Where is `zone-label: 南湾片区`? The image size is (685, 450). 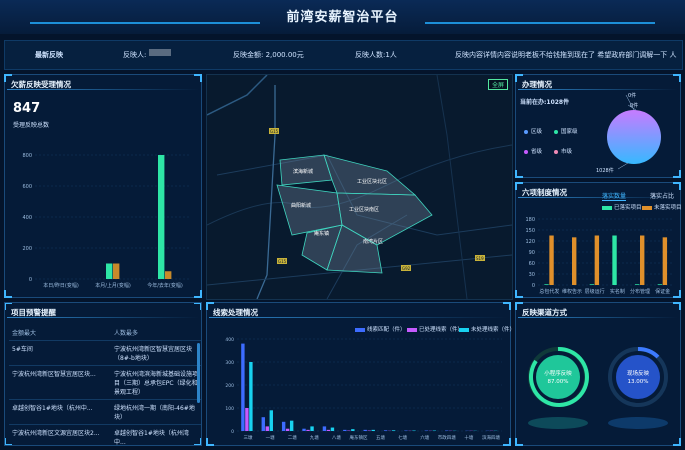
zone-label: 南湾片区 is located at coordinates (373, 241).